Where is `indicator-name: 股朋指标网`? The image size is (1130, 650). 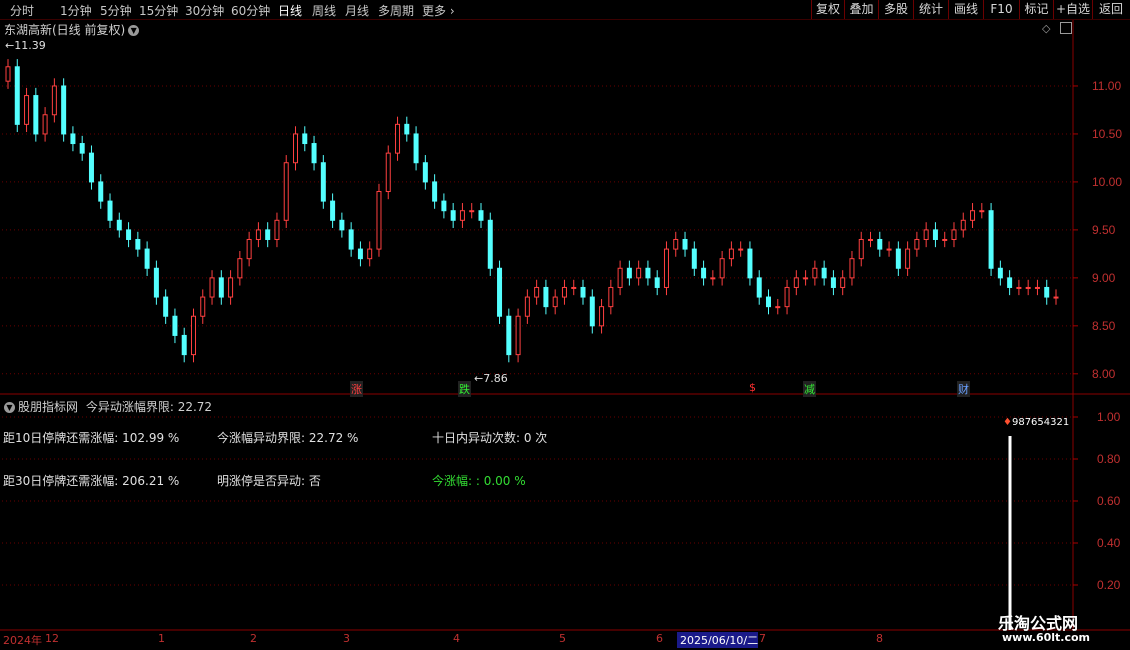
indicator-name: 股朋指标网 is located at coordinates (48, 407).